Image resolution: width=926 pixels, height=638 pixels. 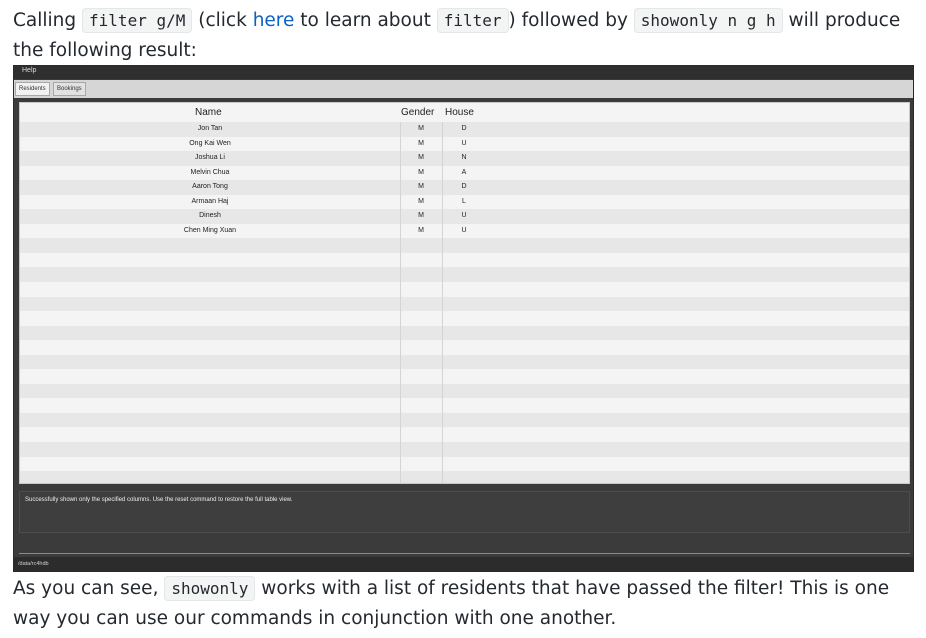 I want to click on command-input, so click(x=464, y=547).